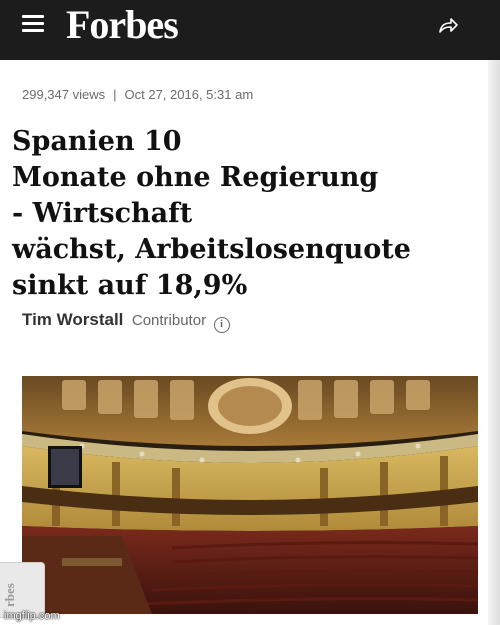 This screenshot has height=625, width=500. What do you see at coordinates (494, 342) in the screenshot?
I see `page-edge` at bounding box center [494, 342].